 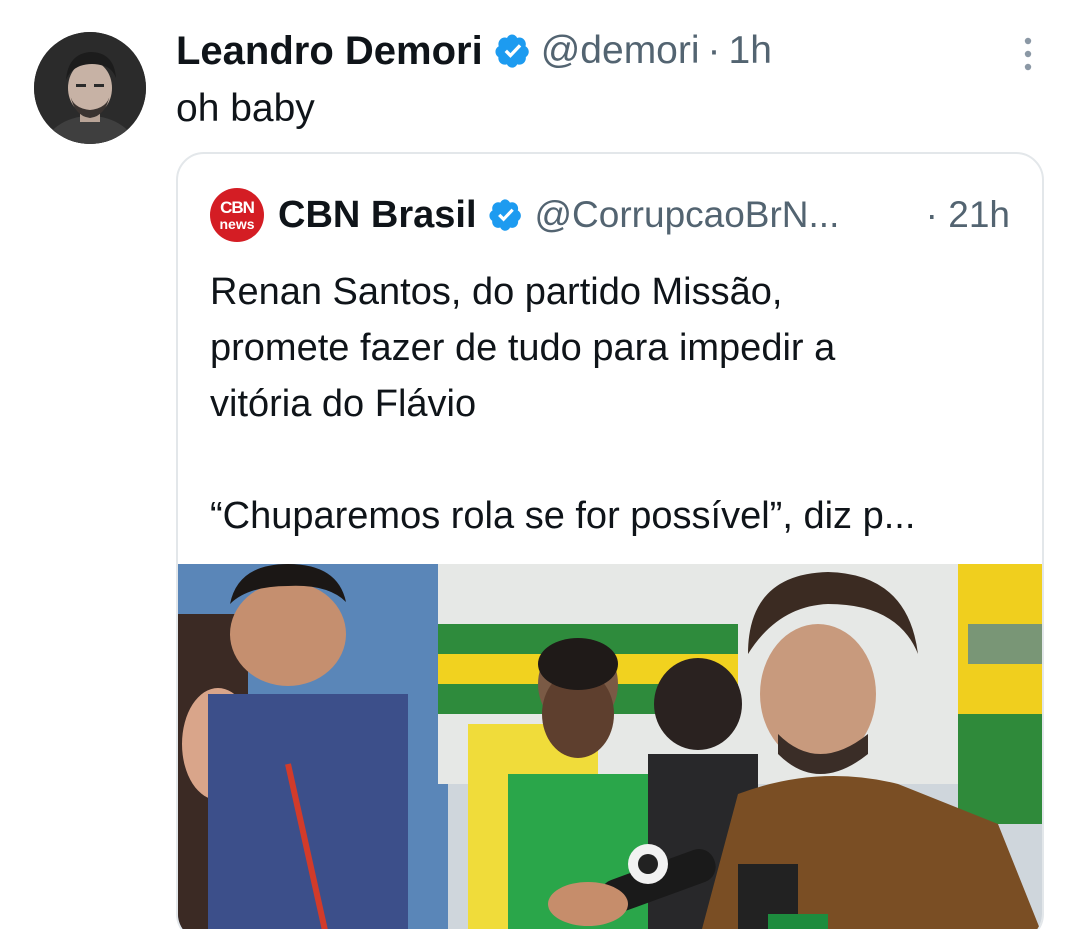 I want to click on quoted-text-line: Renan Santos, do partido Missão,, so click(x=496, y=292).